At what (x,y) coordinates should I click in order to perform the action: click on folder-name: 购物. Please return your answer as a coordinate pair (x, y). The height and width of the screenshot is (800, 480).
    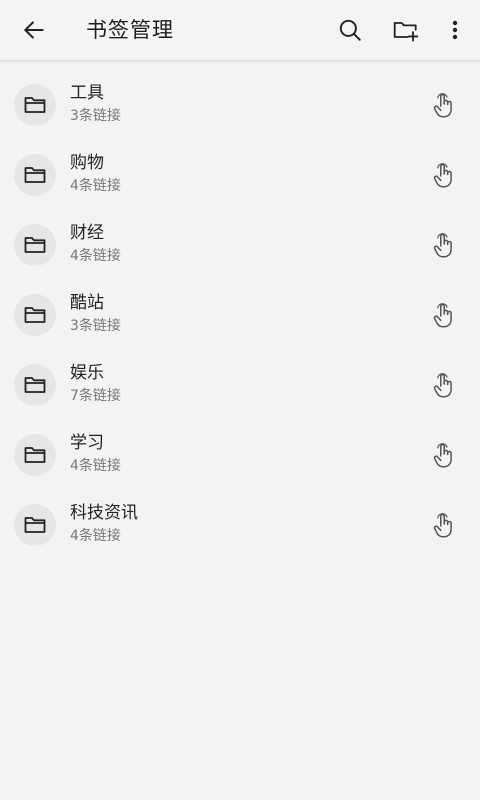
    Looking at the image, I should click on (87, 163).